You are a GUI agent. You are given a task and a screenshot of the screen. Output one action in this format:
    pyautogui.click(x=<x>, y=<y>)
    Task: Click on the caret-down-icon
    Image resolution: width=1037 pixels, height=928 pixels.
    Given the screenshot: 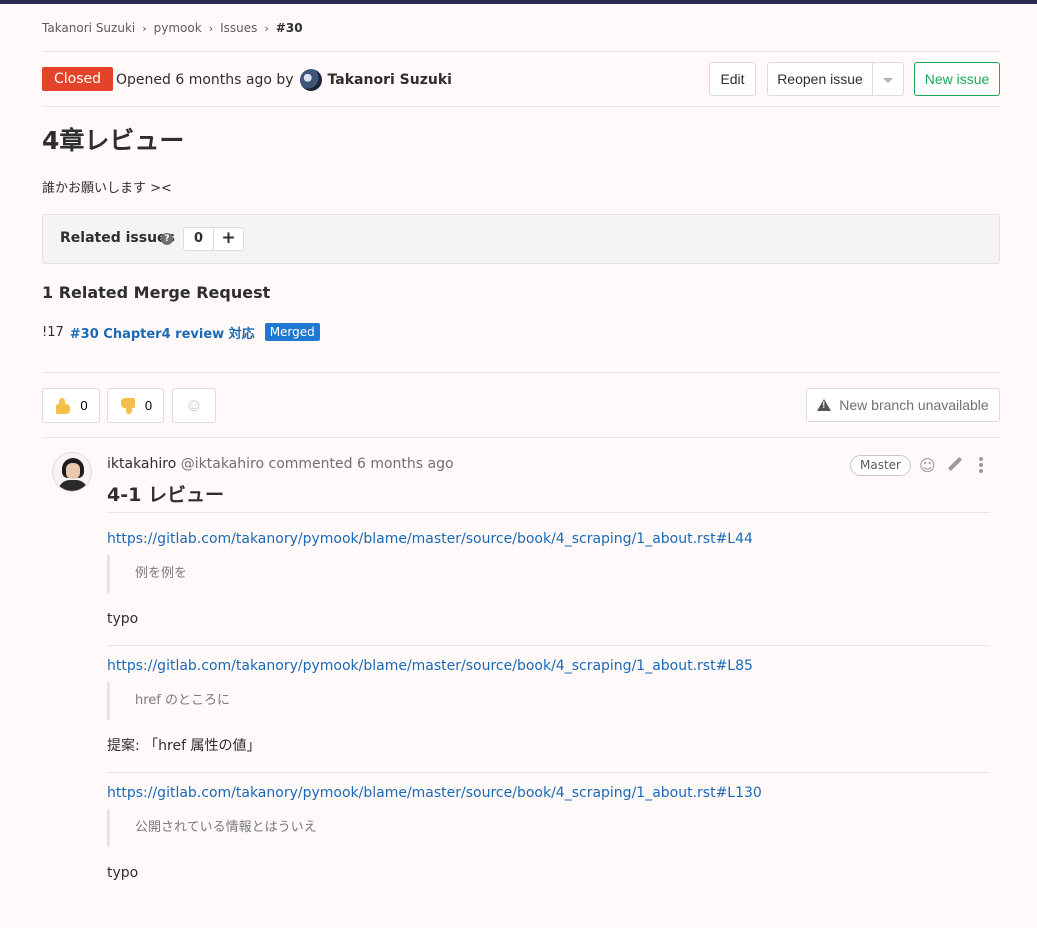 What is the action you would take?
    pyautogui.click(x=888, y=80)
    